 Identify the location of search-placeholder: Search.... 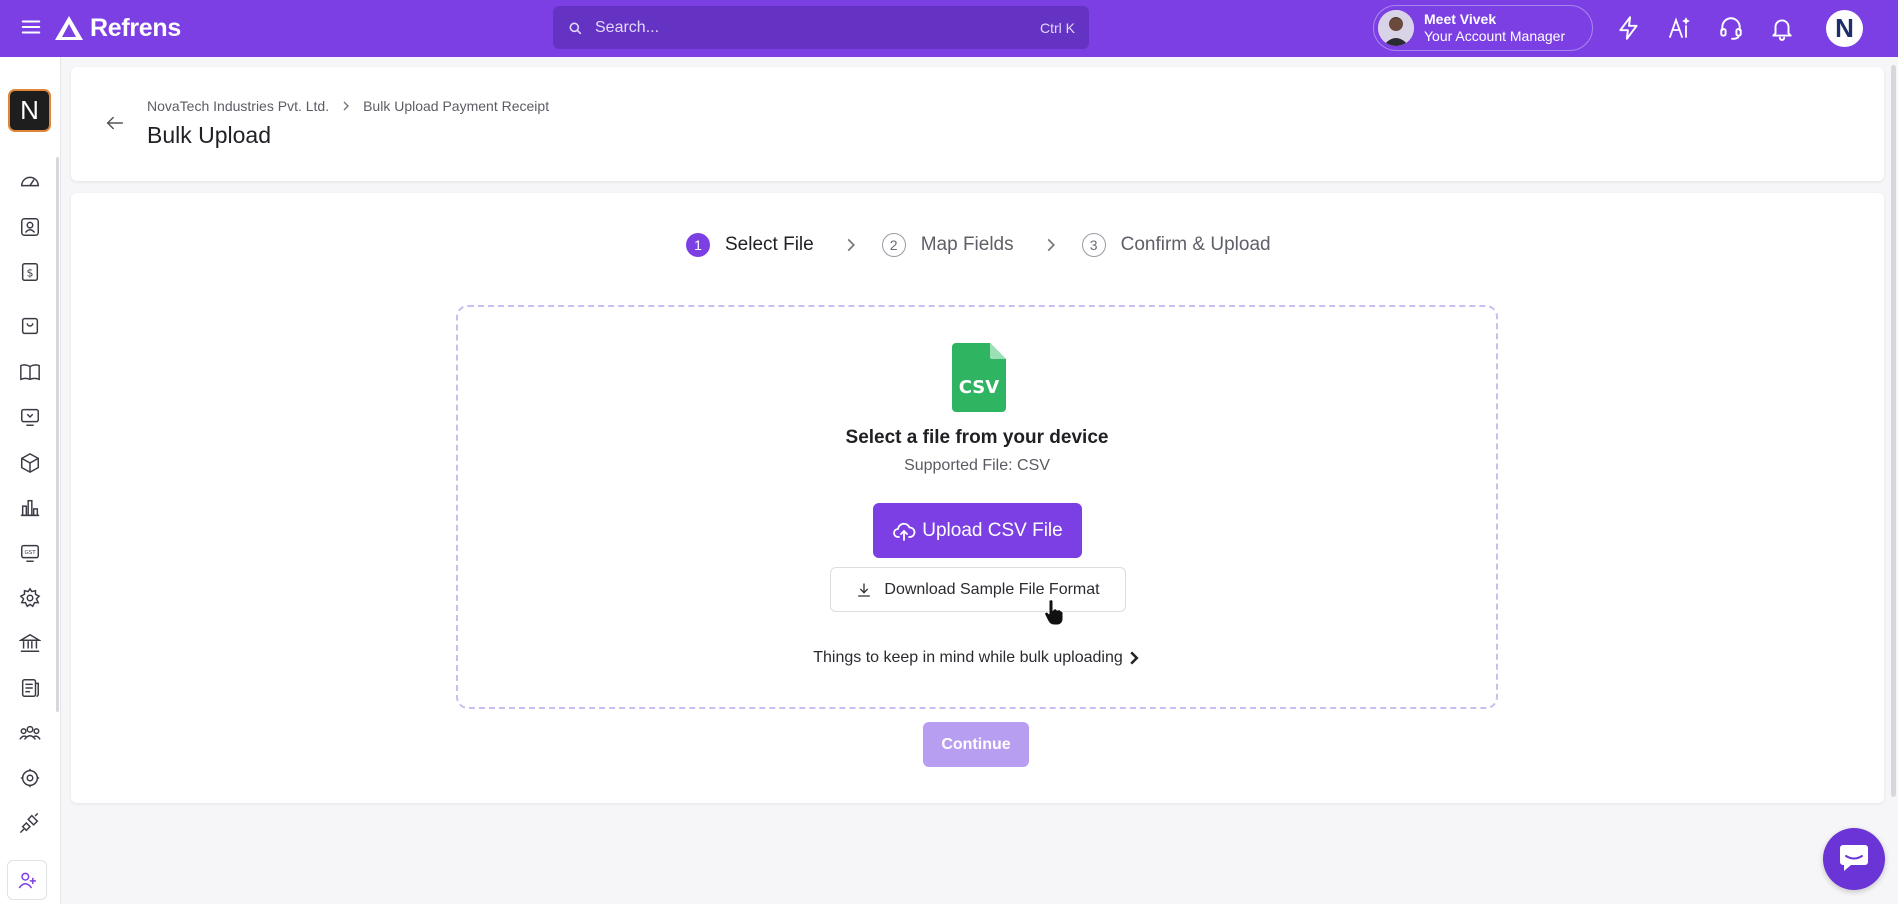
(627, 27).